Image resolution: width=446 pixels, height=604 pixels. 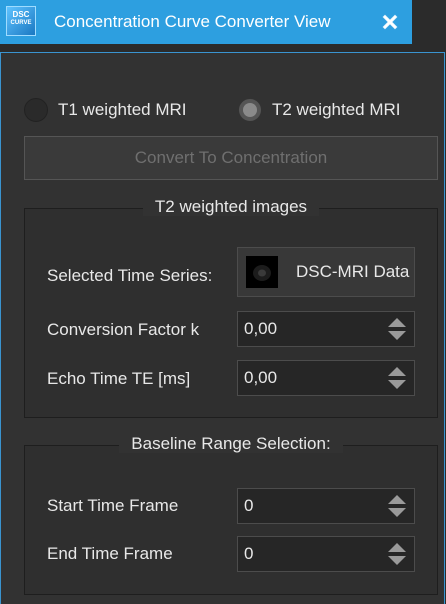 What do you see at coordinates (231, 158) in the screenshot?
I see `convert-to-concentration-button: Convert To Concentration` at bounding box center [231, 158].